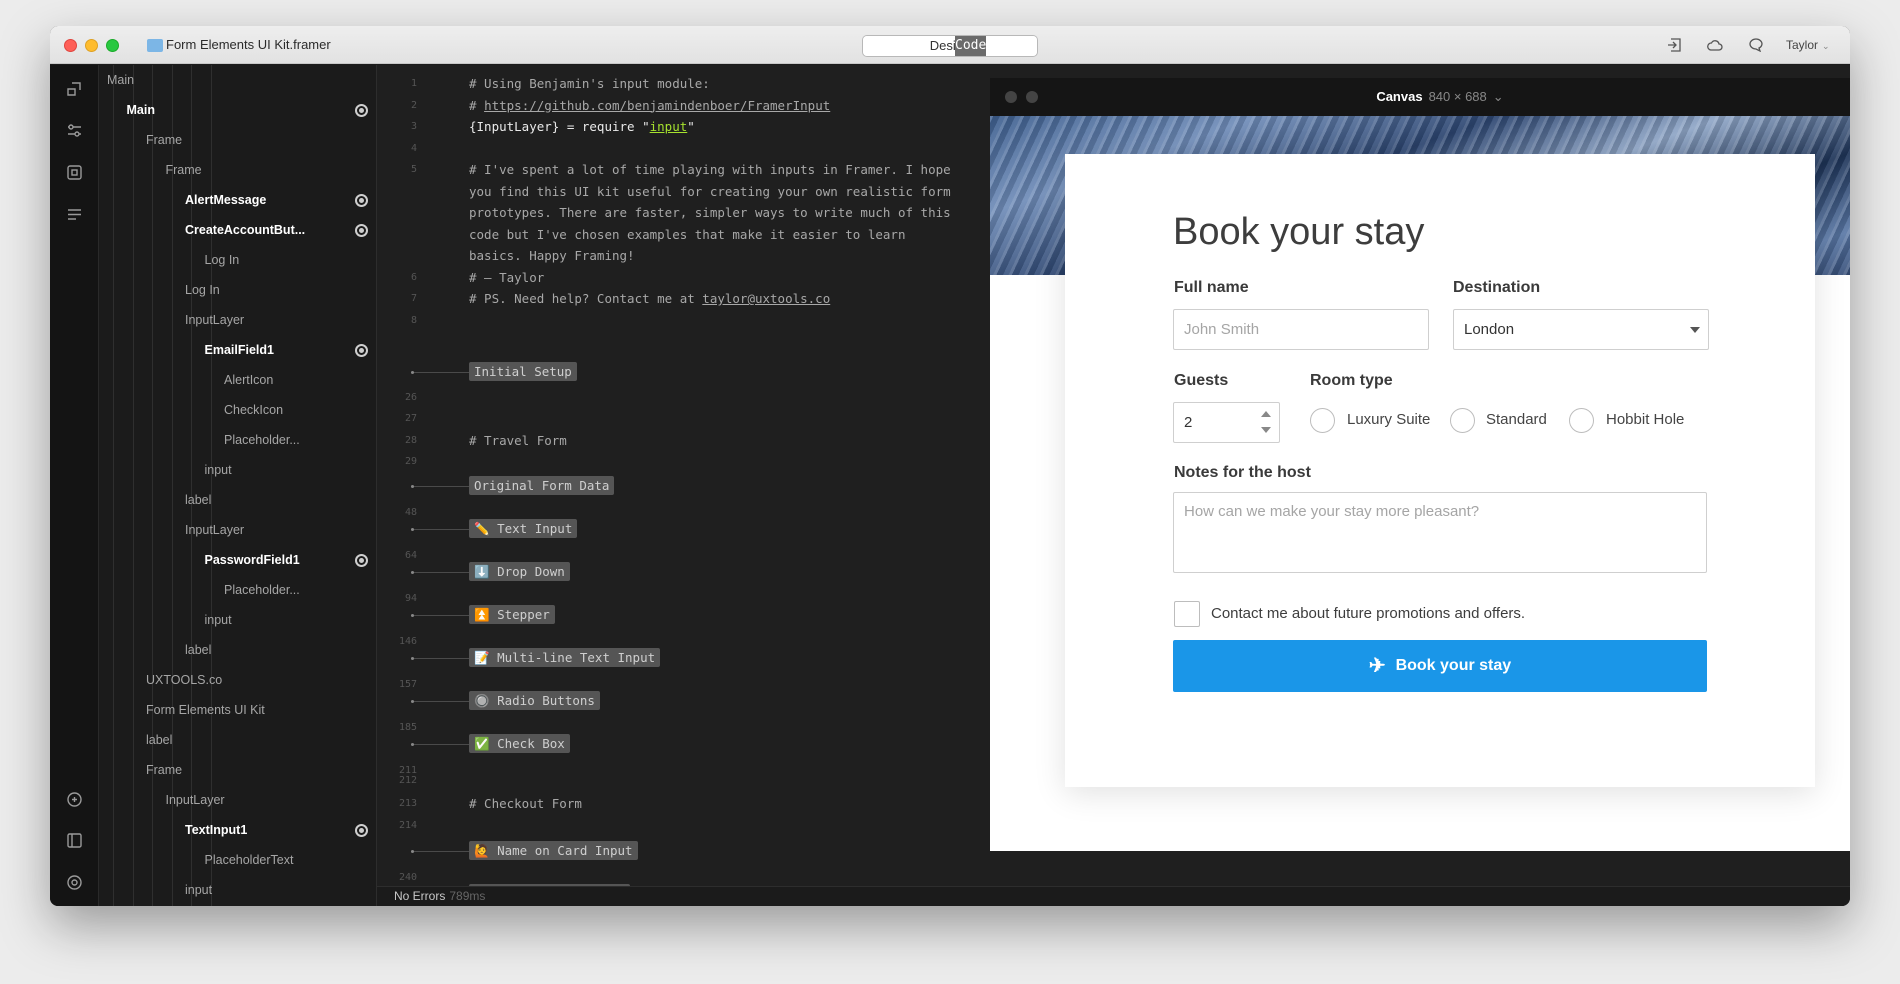 This screenshot has height=984, width=1900. Describe the element at coordinates (205, 710) in the screenshot. I see `layer-label: Form Elements UI Kit` at that location.